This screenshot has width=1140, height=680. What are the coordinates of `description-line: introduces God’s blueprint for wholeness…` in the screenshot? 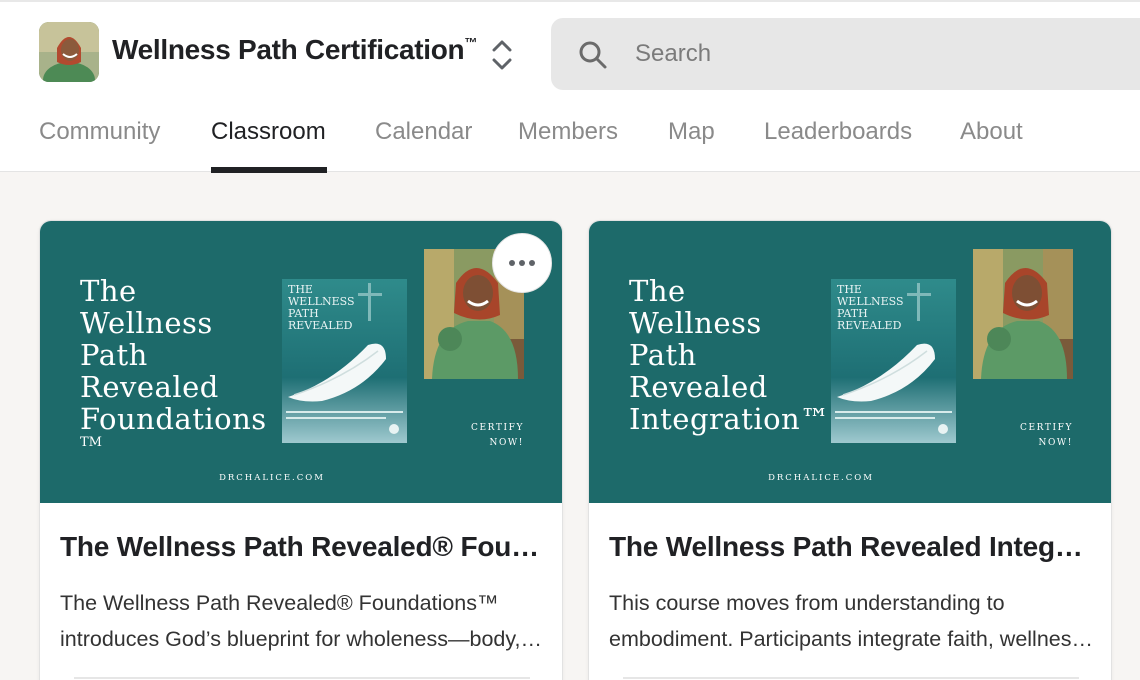 It's located at (302, 639).